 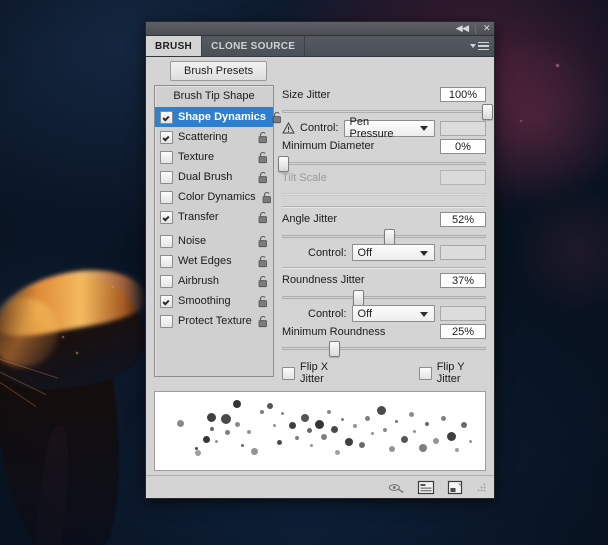 I want to click on minimum-roundness-slider, so click(x=384, y=349).